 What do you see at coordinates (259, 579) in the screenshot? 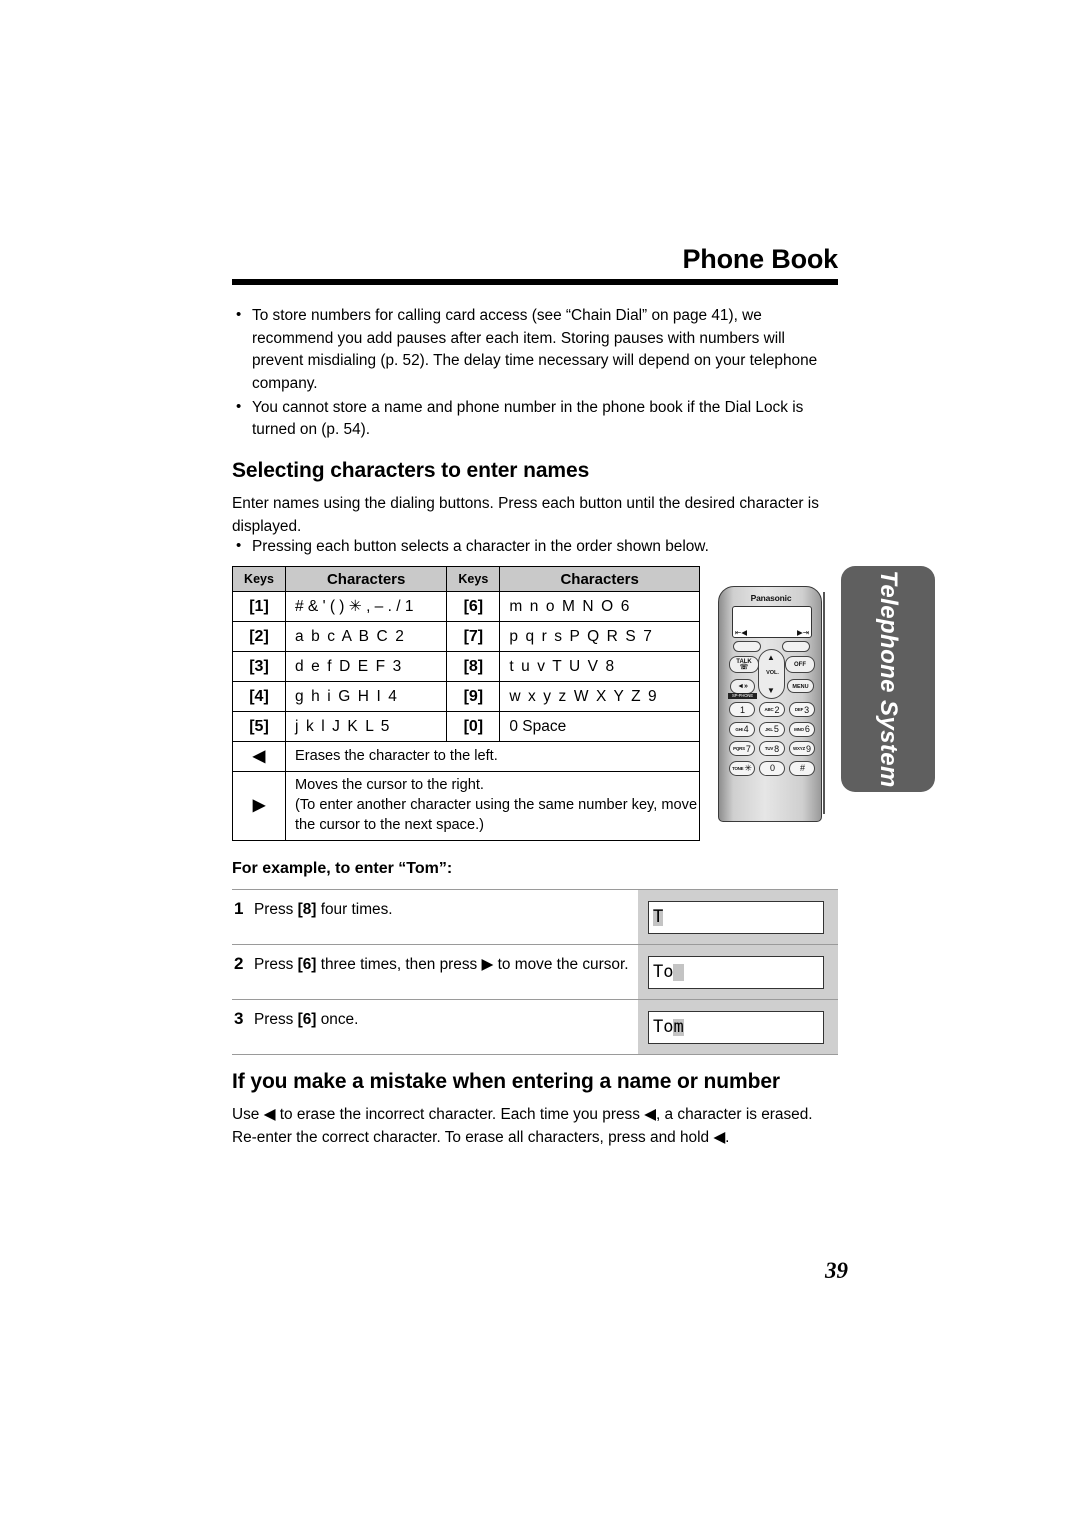
I see `column-header-keys-left: Keys` at bounding box center [259, 579].